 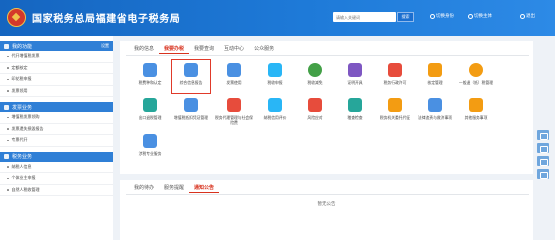 What do you see at coordinates (204, 188) in the screenshot?
I see `tab-announcements: 通知公告` at bounding box center [204, 188].